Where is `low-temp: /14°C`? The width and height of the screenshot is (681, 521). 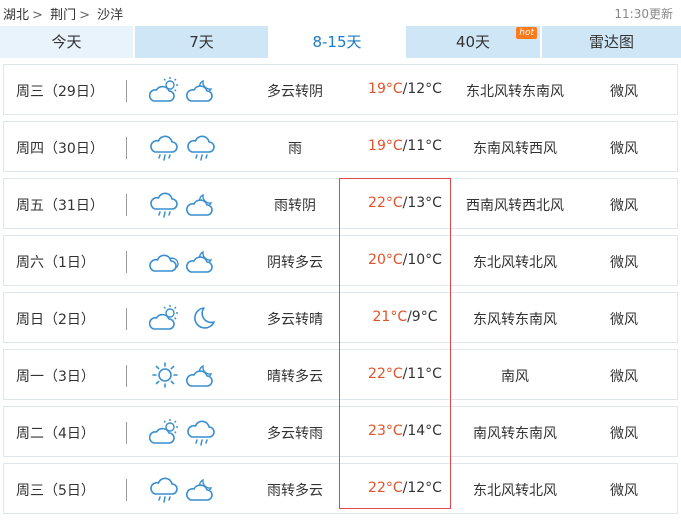 low-temp: /14°C is located at coordinates (422, 431).